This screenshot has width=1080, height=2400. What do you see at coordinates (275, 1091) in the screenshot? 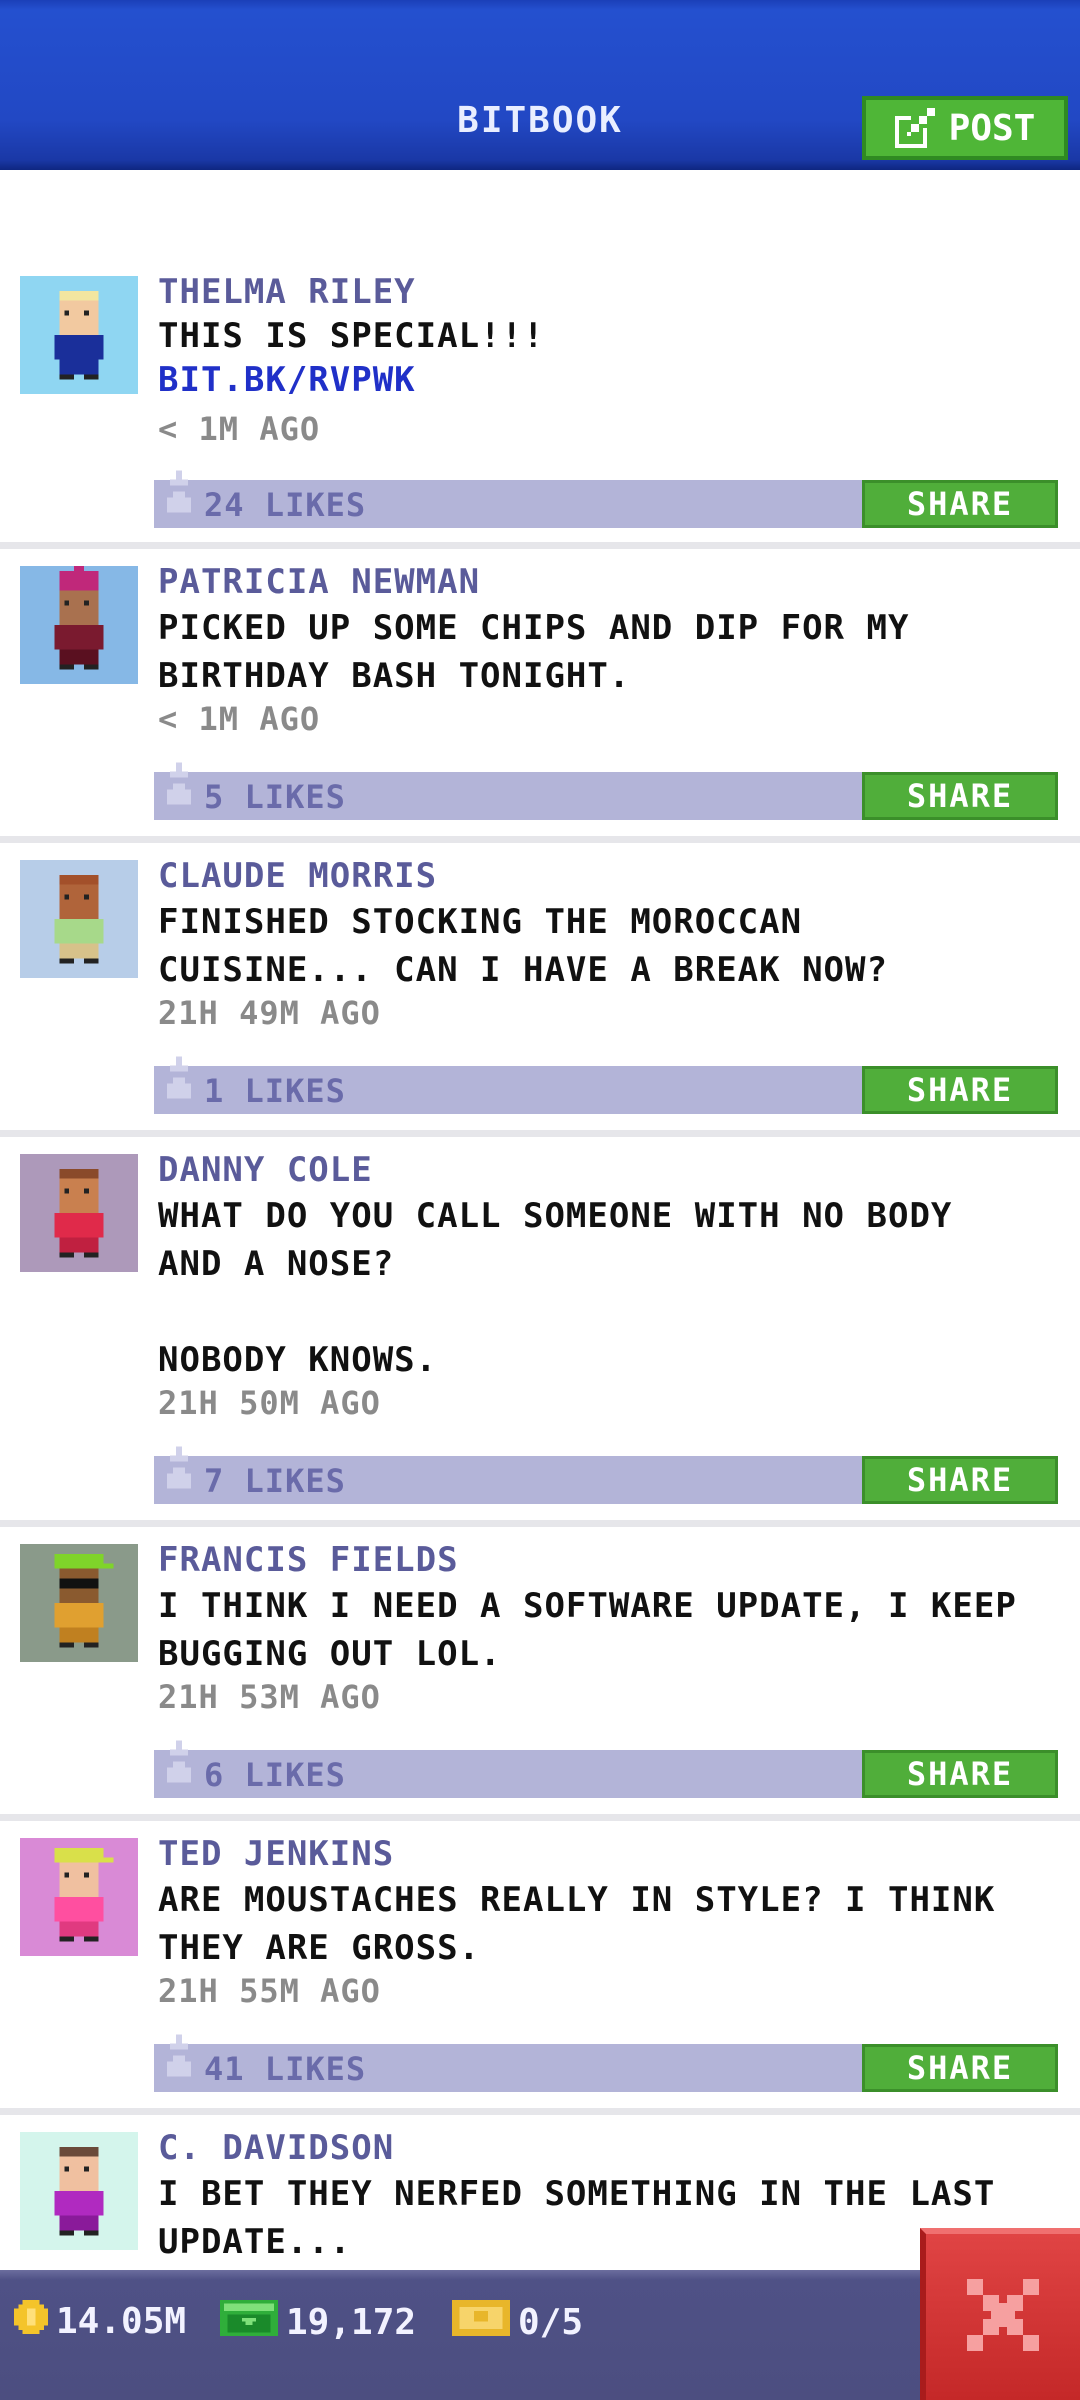
I see `like-count: 1 LIKES` at bounding box center [275, 1091].